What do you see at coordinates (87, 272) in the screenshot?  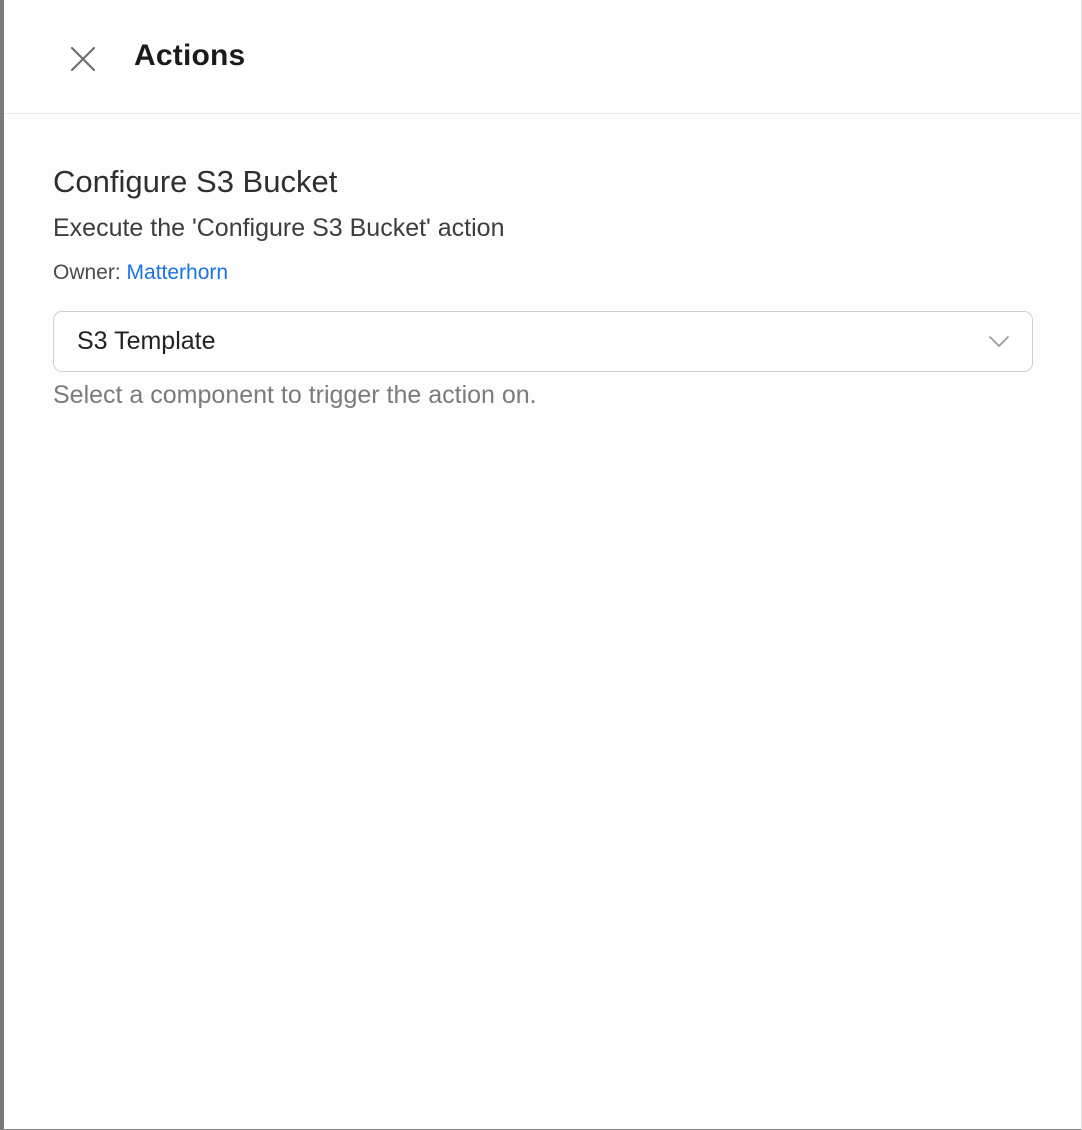 I see `owner-label: Owner:` at bounding box center [87, 272].